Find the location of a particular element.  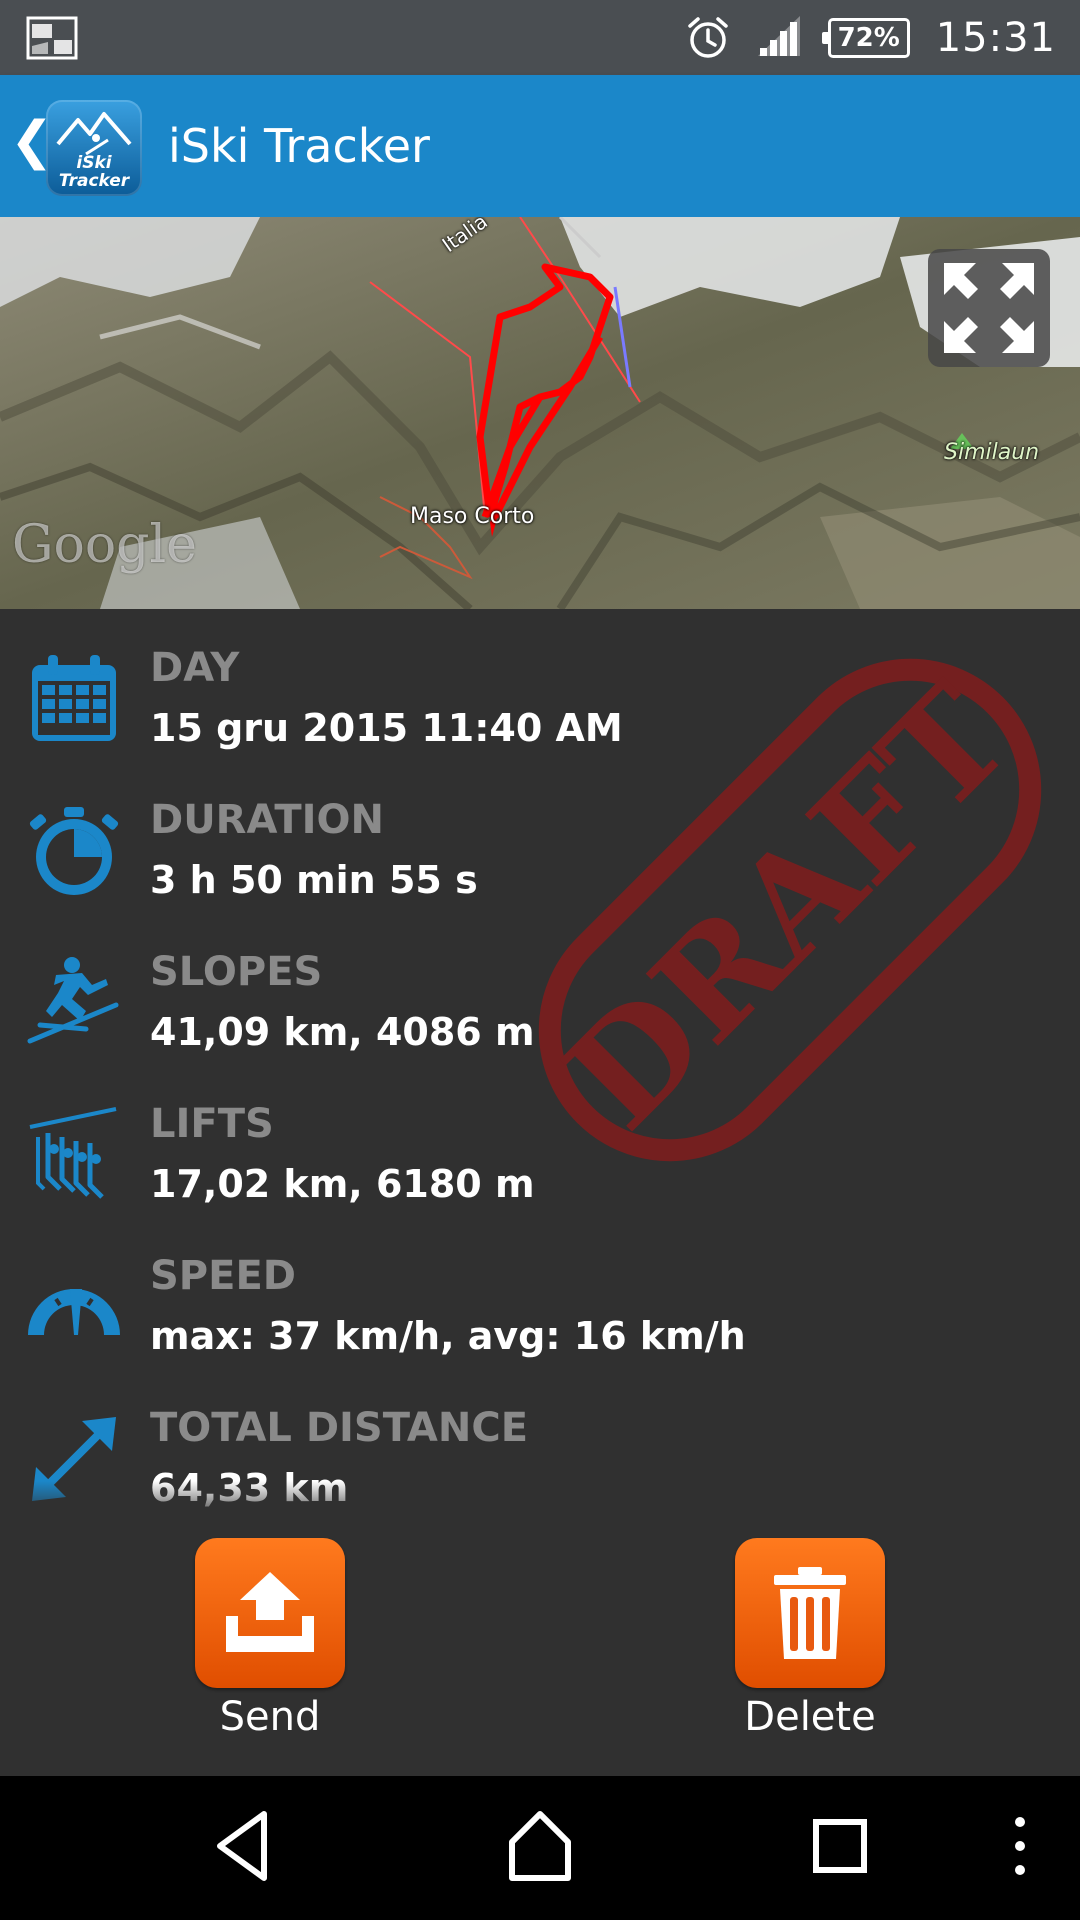

chairlift-icon is located at coordinates (73, 1153).